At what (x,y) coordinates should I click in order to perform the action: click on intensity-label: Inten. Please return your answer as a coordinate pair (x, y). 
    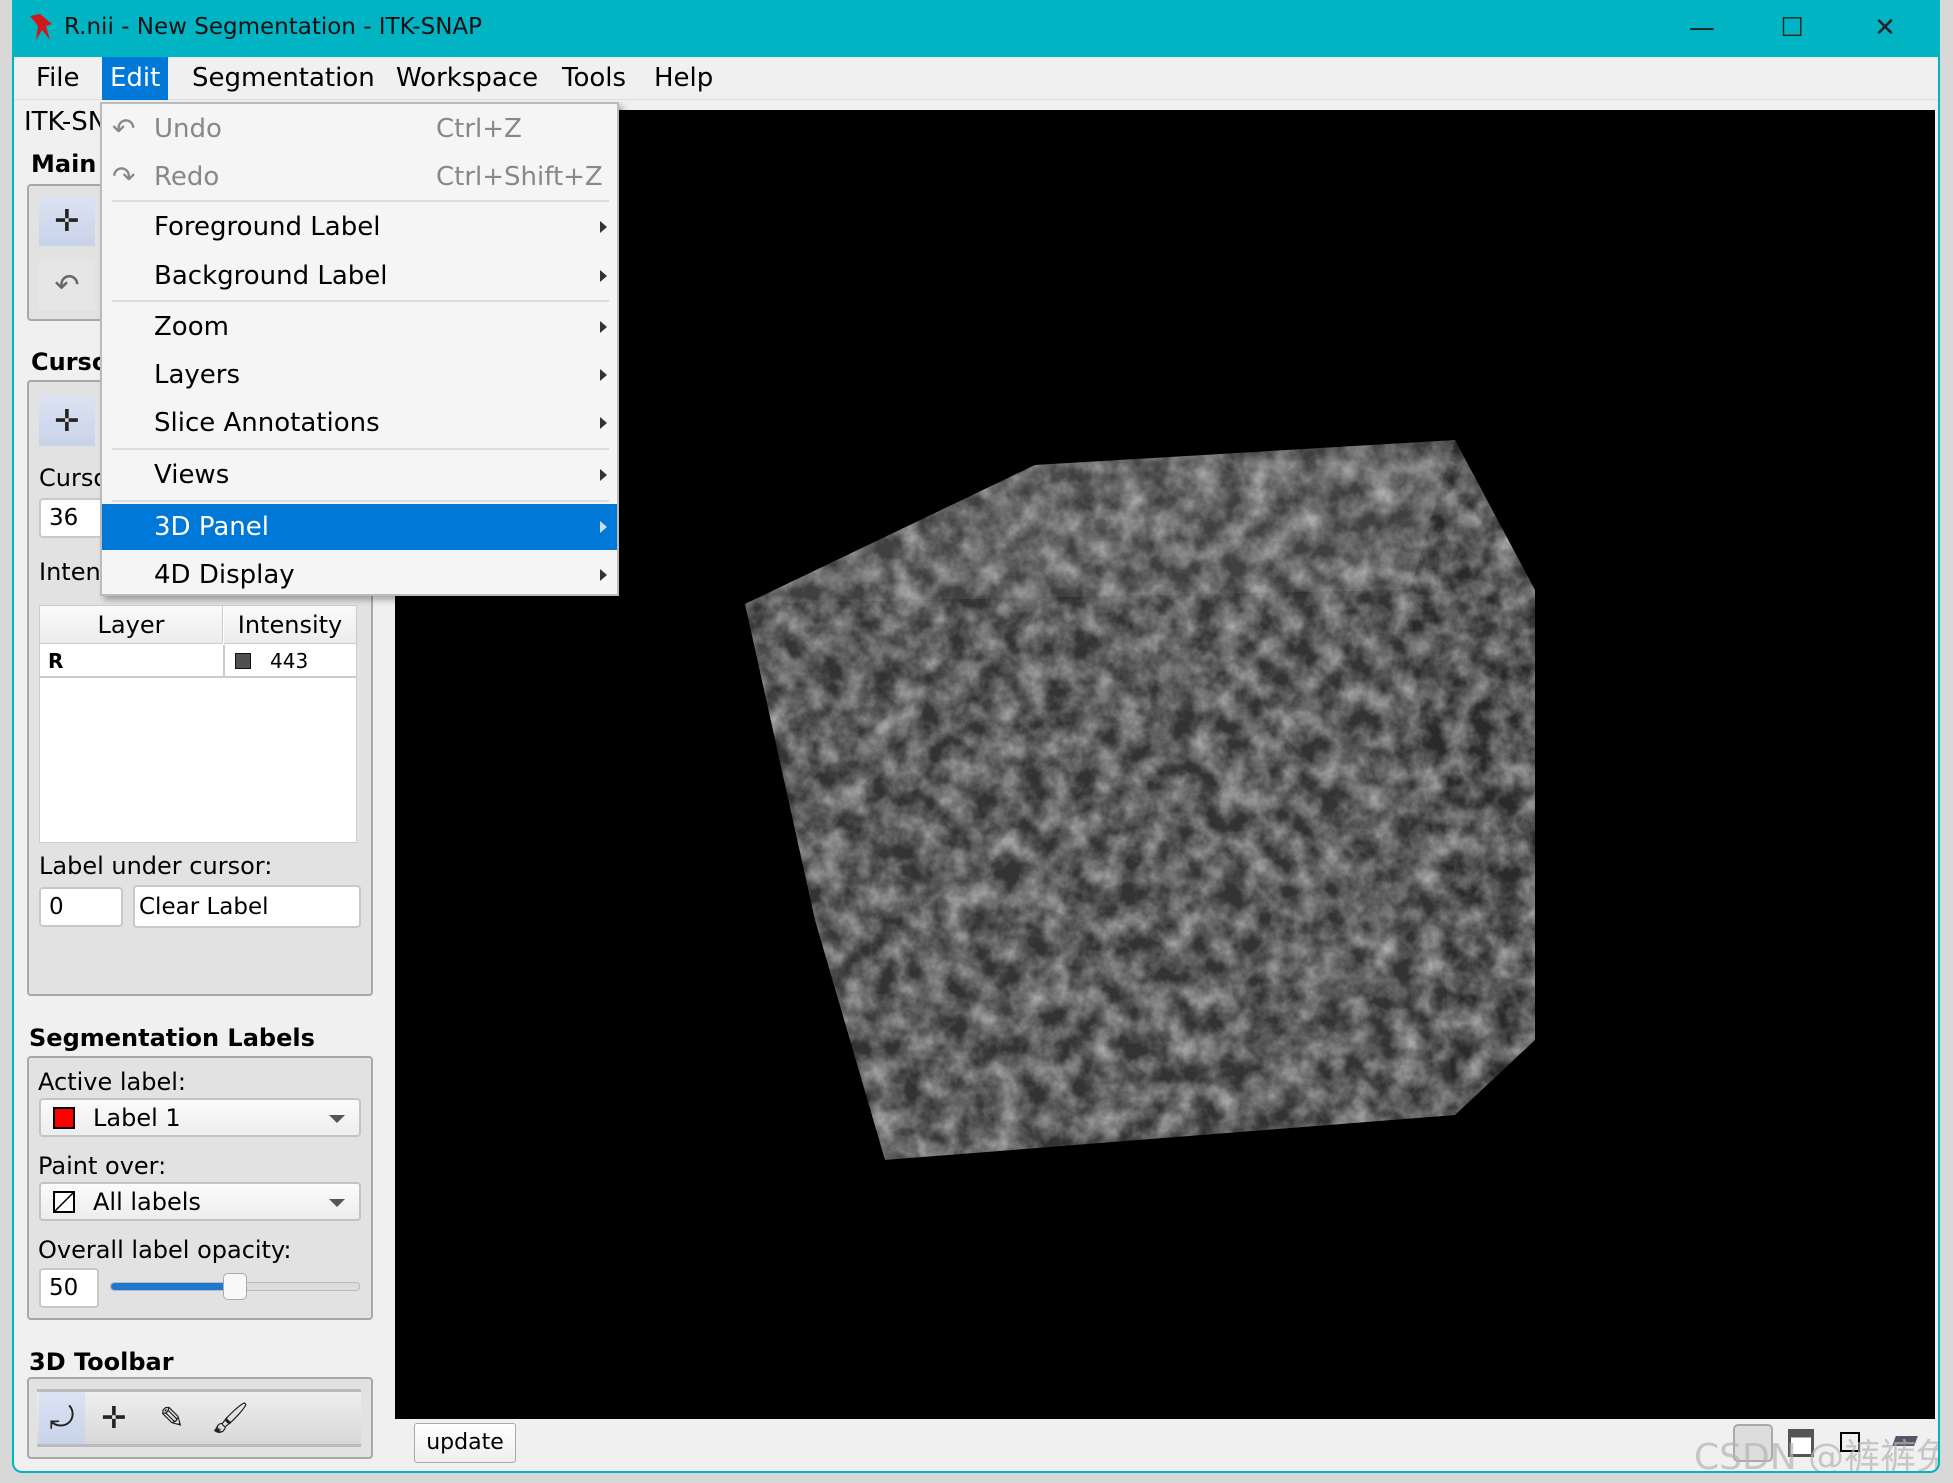
    Looking at the image, I should click on (70, 572).